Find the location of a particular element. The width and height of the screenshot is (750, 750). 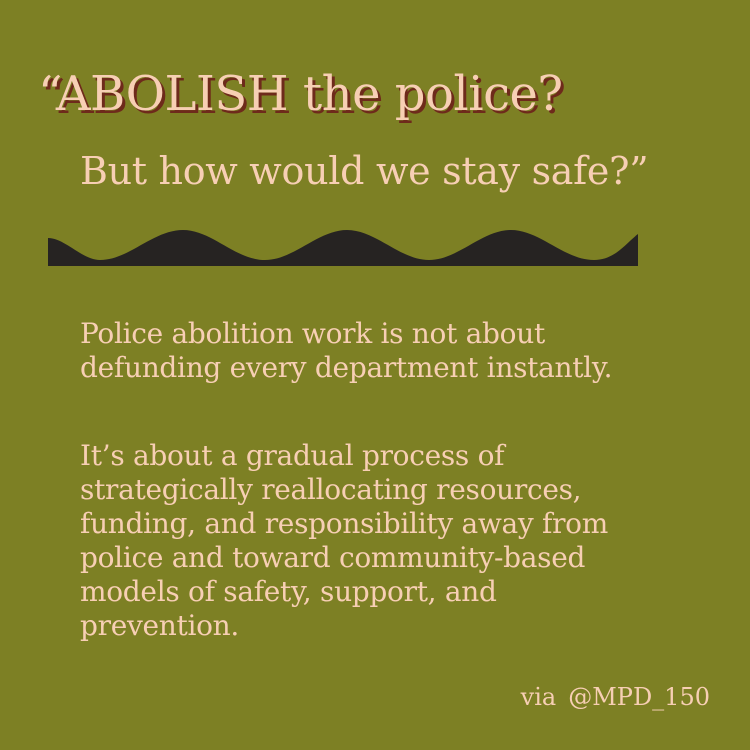

body-line: strategically reallocating resources, is located at coordinates (331, 489).